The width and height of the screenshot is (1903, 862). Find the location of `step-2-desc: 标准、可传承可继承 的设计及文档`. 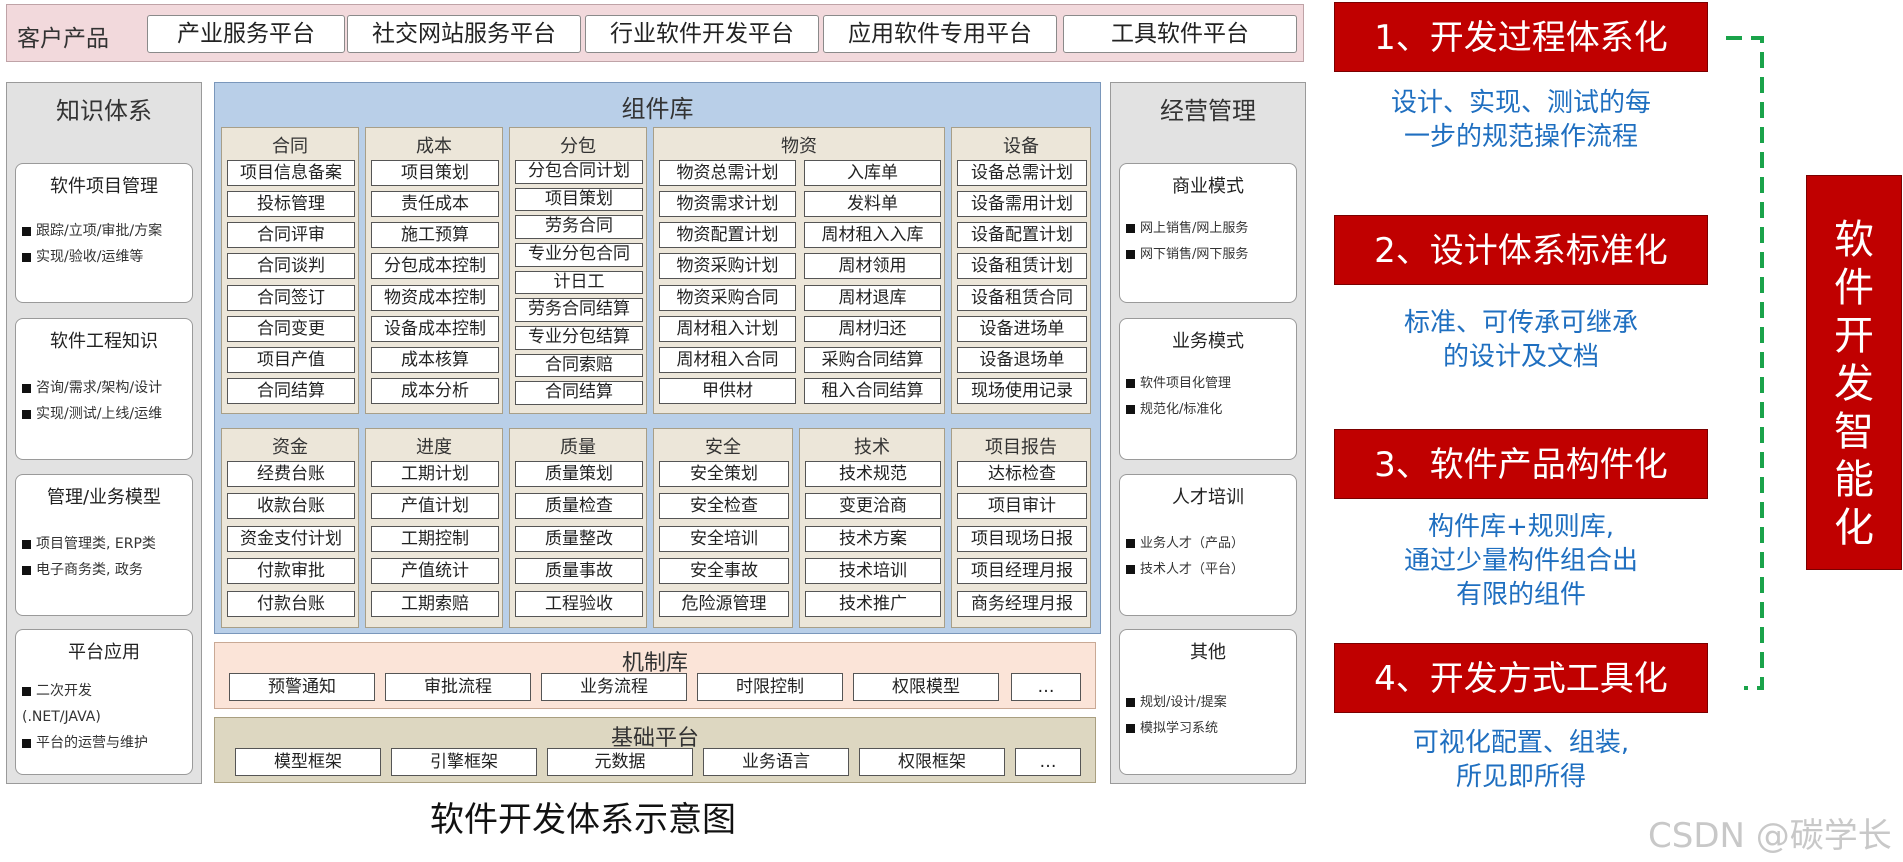

step-2-desc: 标准、可传承可继承 的设计及文档 is located at coordinates (1520, 340).